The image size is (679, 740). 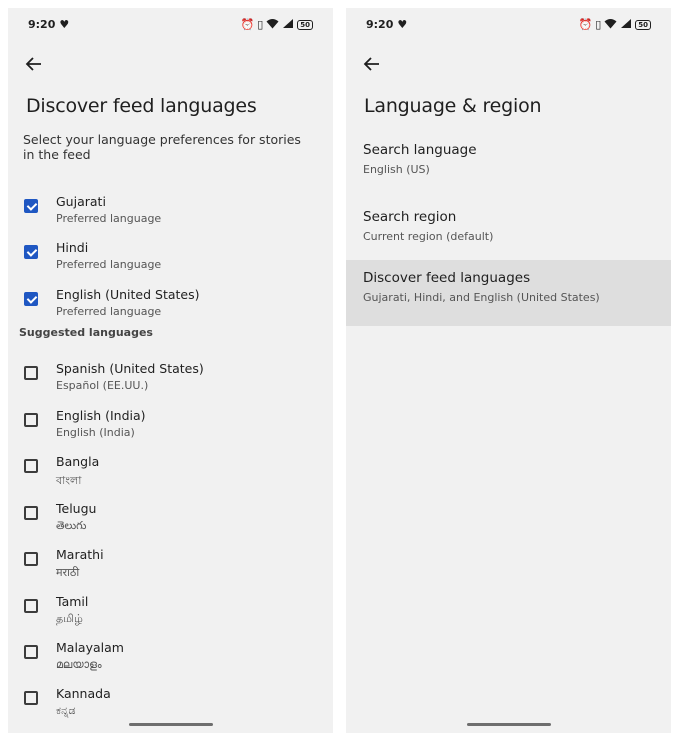 What do you see at coordinates (80, 554) in the screenshot?
I see `language-name: Marathi` at bounding box center [80, 554].